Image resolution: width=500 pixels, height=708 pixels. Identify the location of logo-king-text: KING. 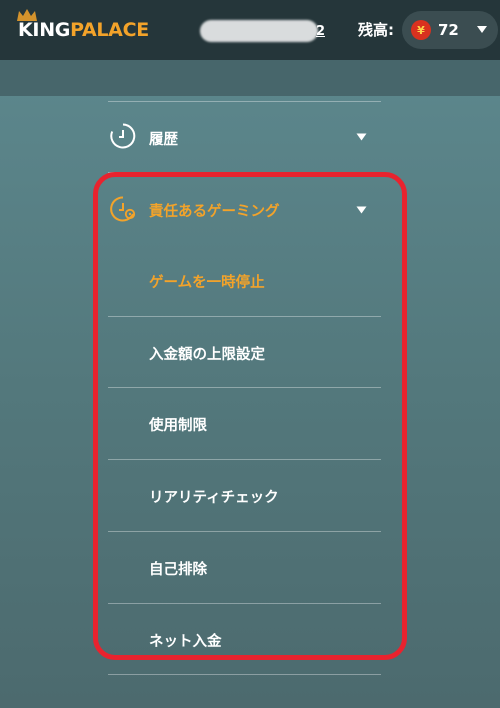
(44, 30).